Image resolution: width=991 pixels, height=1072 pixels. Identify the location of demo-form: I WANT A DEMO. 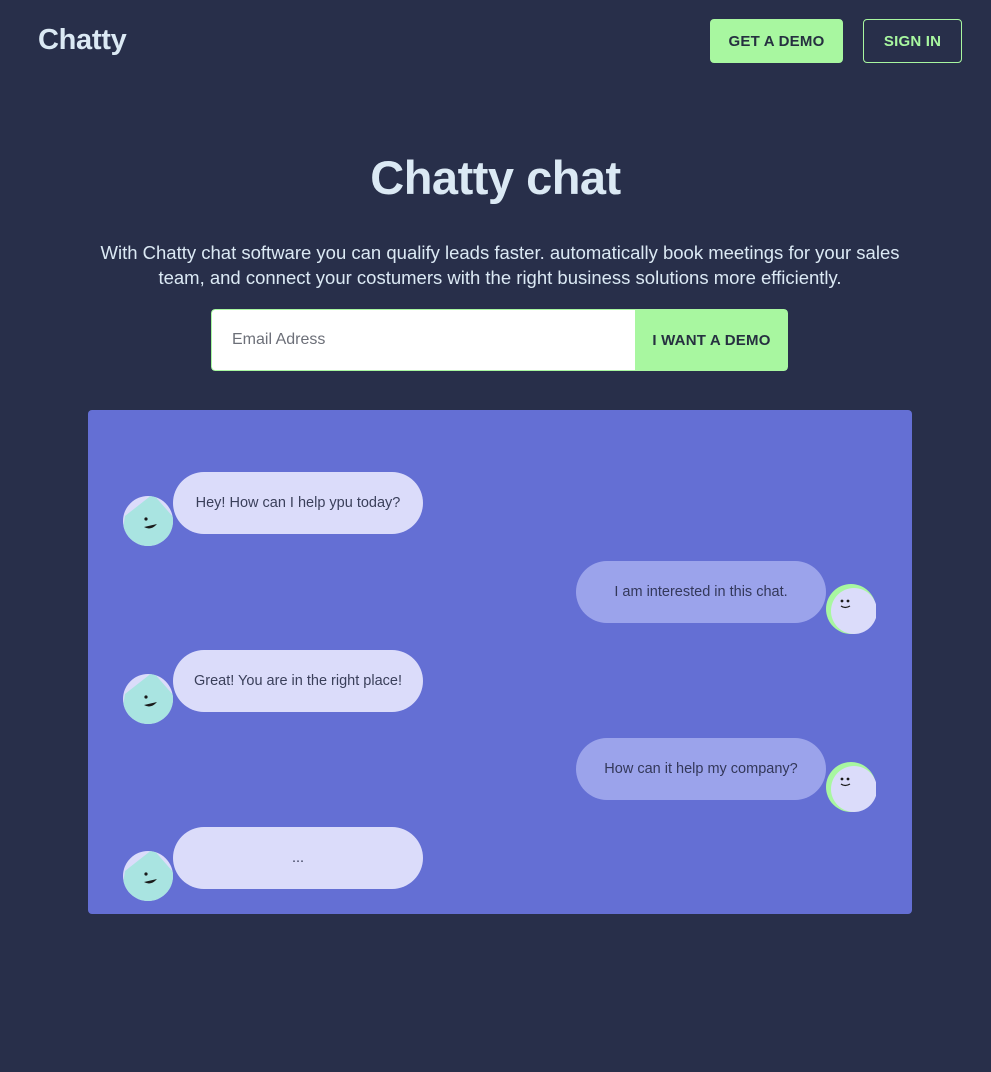
(499, 340).